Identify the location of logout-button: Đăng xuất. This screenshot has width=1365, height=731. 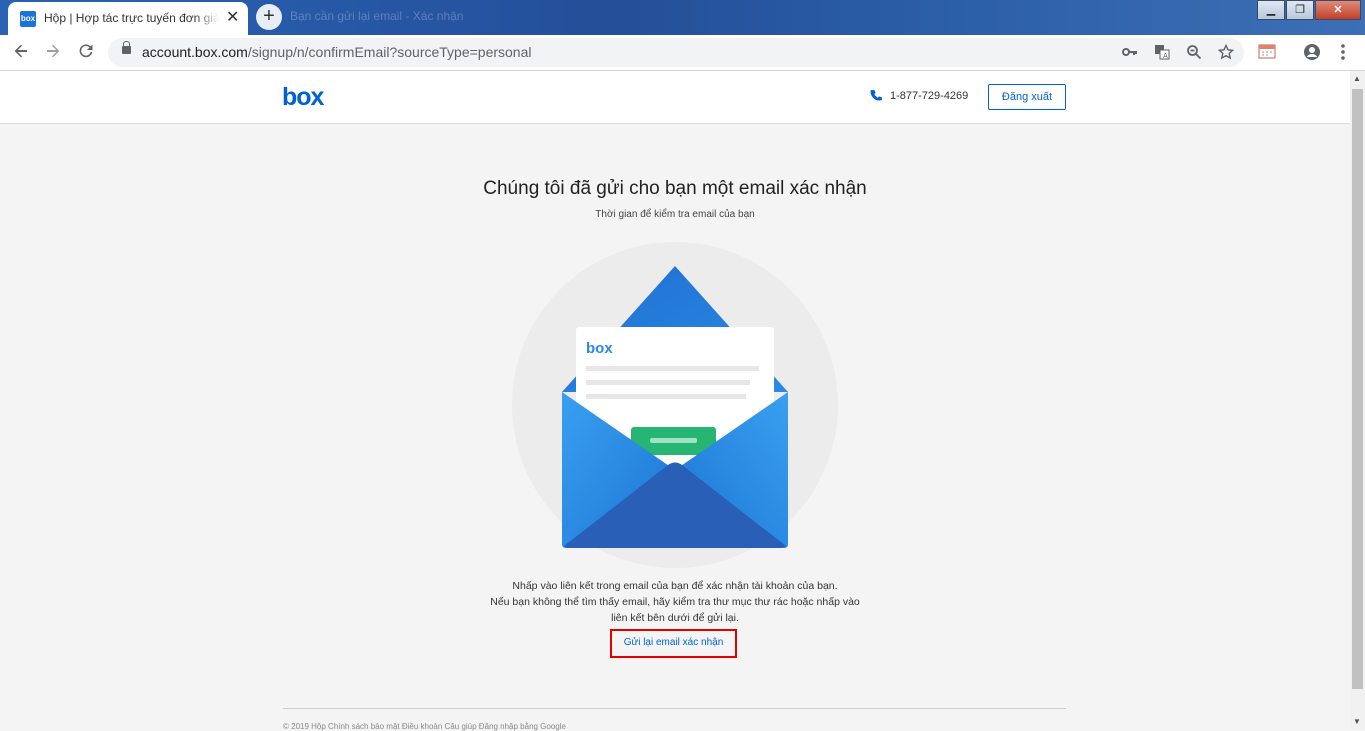
(1027, 97).